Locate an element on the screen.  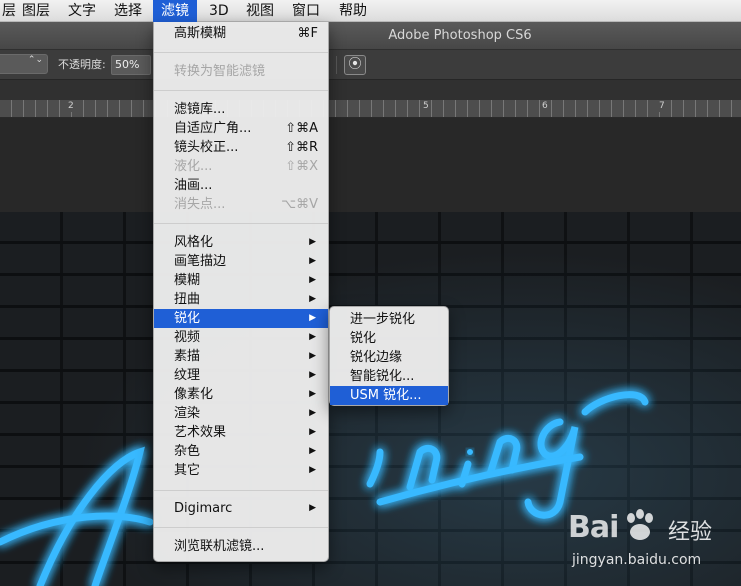
menu-item-vanishing-point: 消失点... ⌥⌘V is located at coordinates (241, 204).